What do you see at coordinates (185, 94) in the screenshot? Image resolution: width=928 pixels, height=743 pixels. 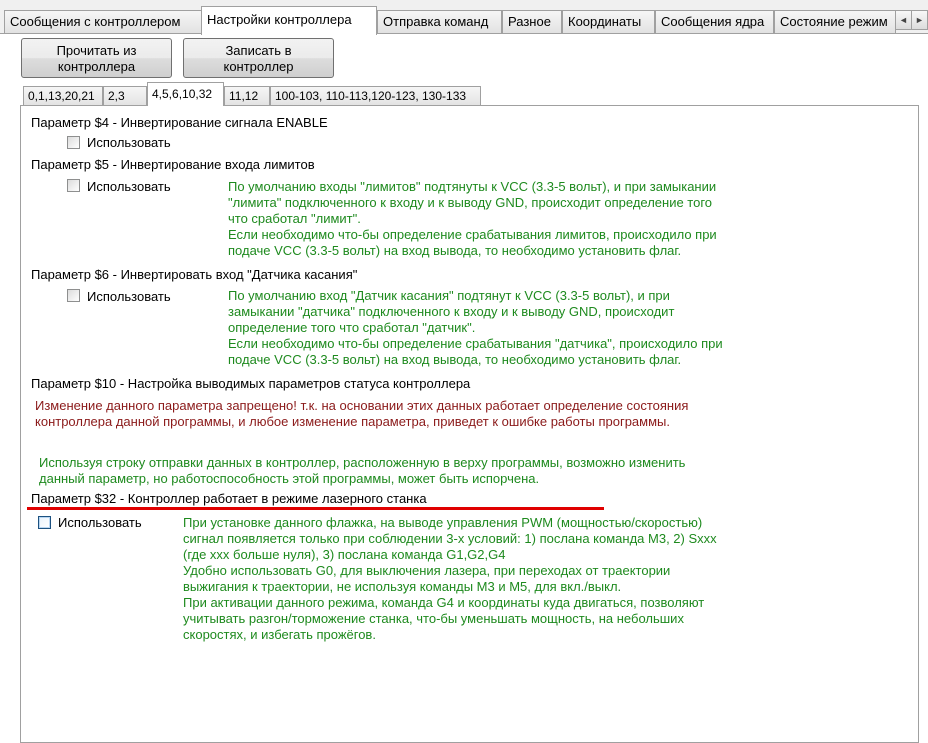 I see `subtab-4-5-6-10-32: 4,5,6,10,32` at bounding box center [185, 94].